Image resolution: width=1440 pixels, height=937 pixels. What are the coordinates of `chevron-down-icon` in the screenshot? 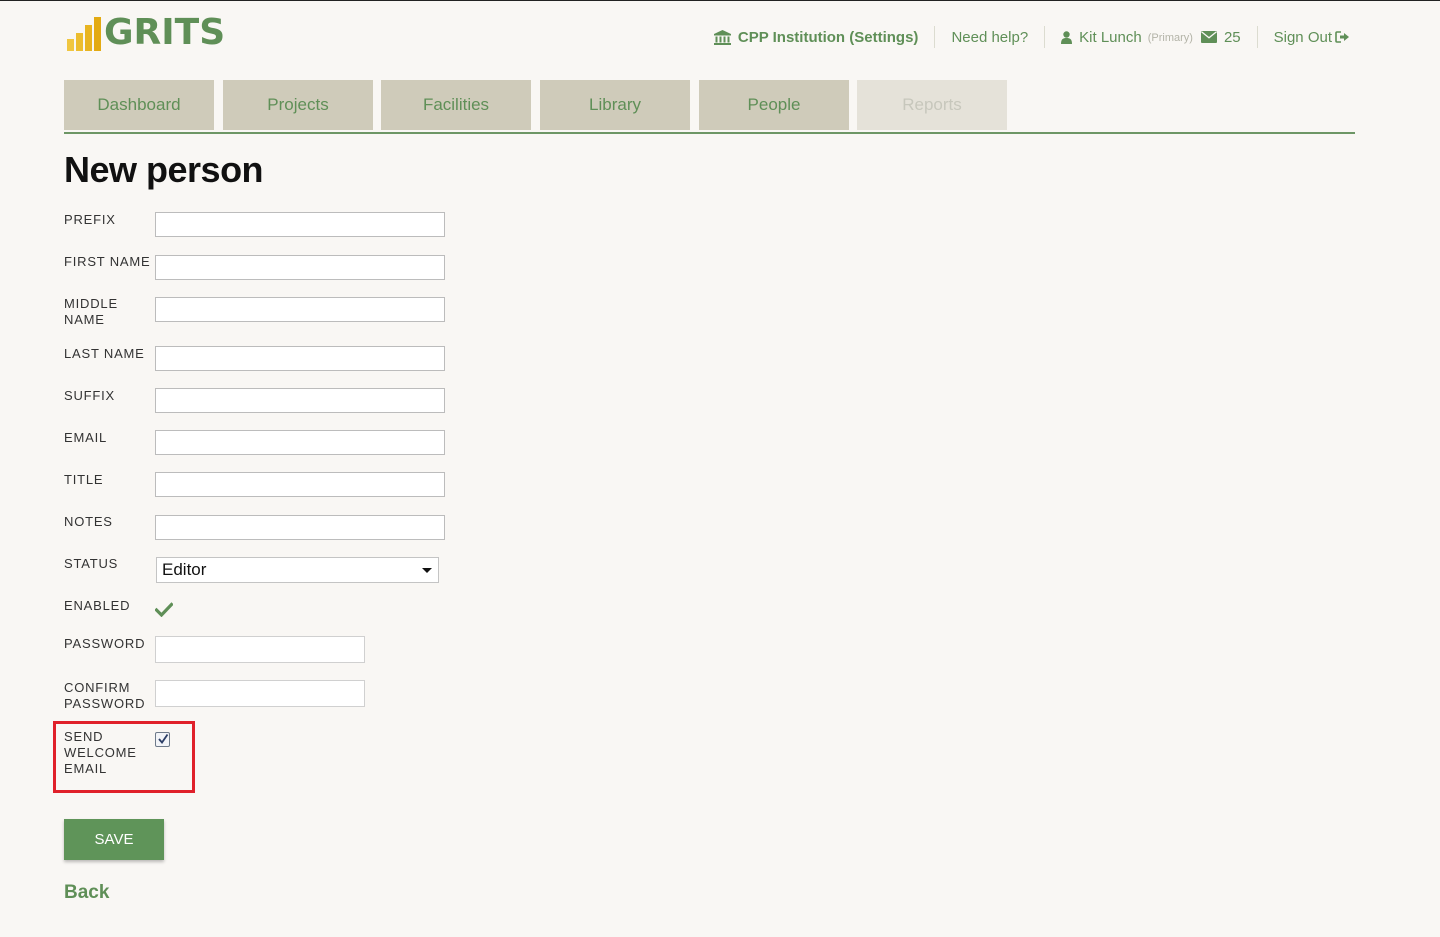 It's located at (427, 570).